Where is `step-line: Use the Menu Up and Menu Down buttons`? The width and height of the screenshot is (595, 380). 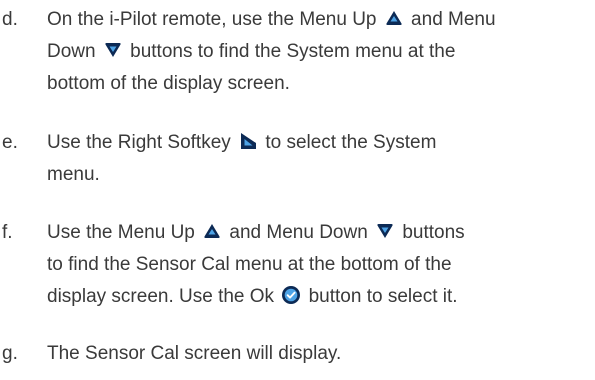 step-line: Use the Menu Up and Menu Down buttons is located at coordinates (321, 233).